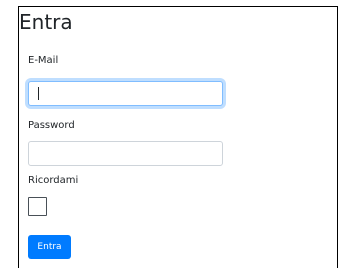 This screenshot has width=360, height=272. What do you see at coordinates (43, 60) in the screenshot?
I see `email-label: E-Mail` at bounding box center [43, 60].